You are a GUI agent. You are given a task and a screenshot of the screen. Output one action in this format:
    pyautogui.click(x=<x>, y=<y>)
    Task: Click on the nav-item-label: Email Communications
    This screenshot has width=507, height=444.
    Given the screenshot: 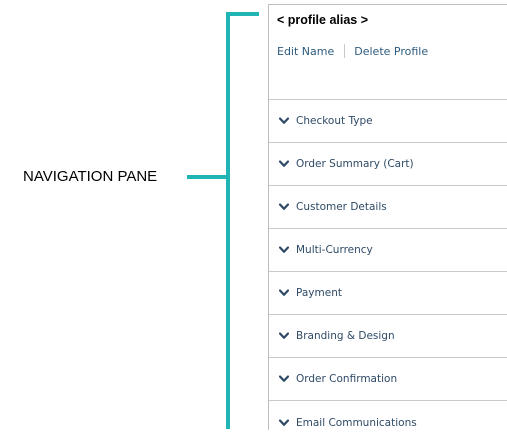 What is the action you would take?
    pyautogui.click(x=356, y=422)
    